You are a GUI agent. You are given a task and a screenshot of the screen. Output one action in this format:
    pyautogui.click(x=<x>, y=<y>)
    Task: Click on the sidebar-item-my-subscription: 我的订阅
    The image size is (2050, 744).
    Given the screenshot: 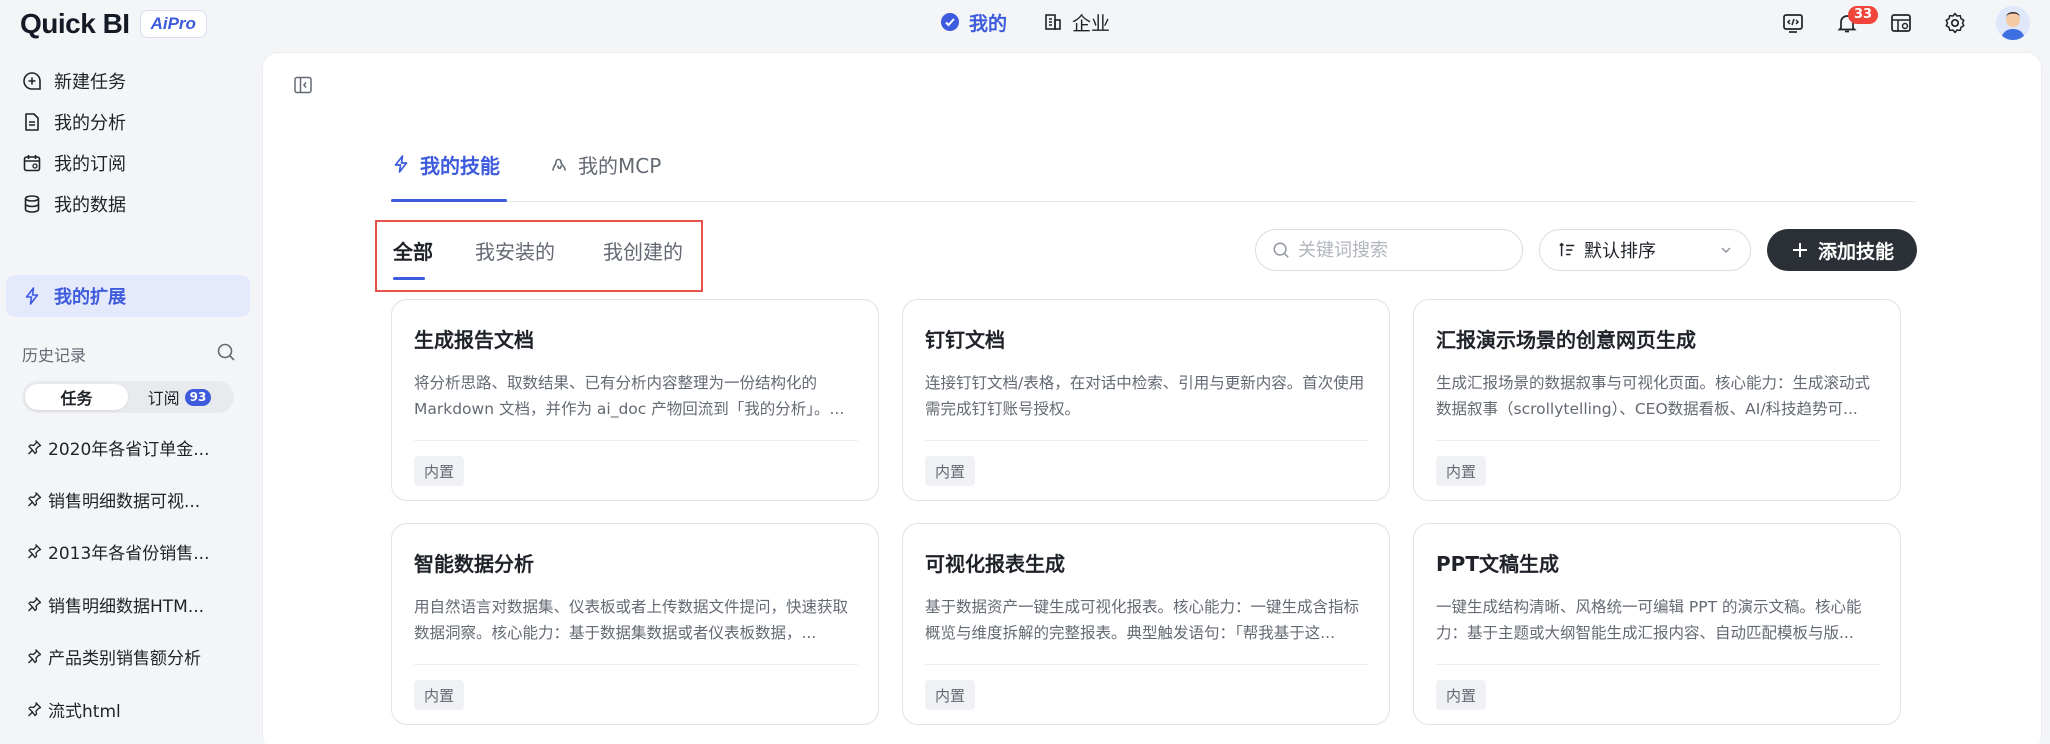 What is the action you would take?
    pyautogui.click(x=128, y=163)
    